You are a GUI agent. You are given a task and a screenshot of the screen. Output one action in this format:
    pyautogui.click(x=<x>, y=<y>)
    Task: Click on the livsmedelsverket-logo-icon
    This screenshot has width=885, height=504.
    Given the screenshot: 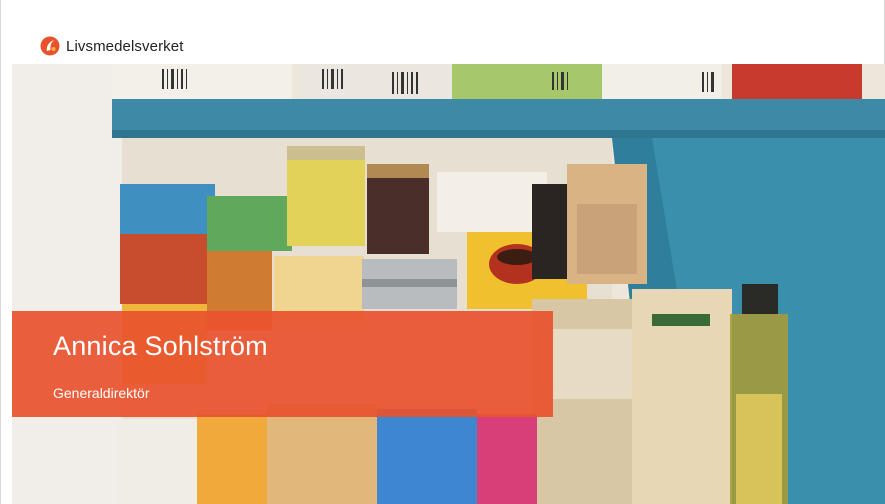 What is the action you would take?
    pyautogui.click(x=50, y=46)
    